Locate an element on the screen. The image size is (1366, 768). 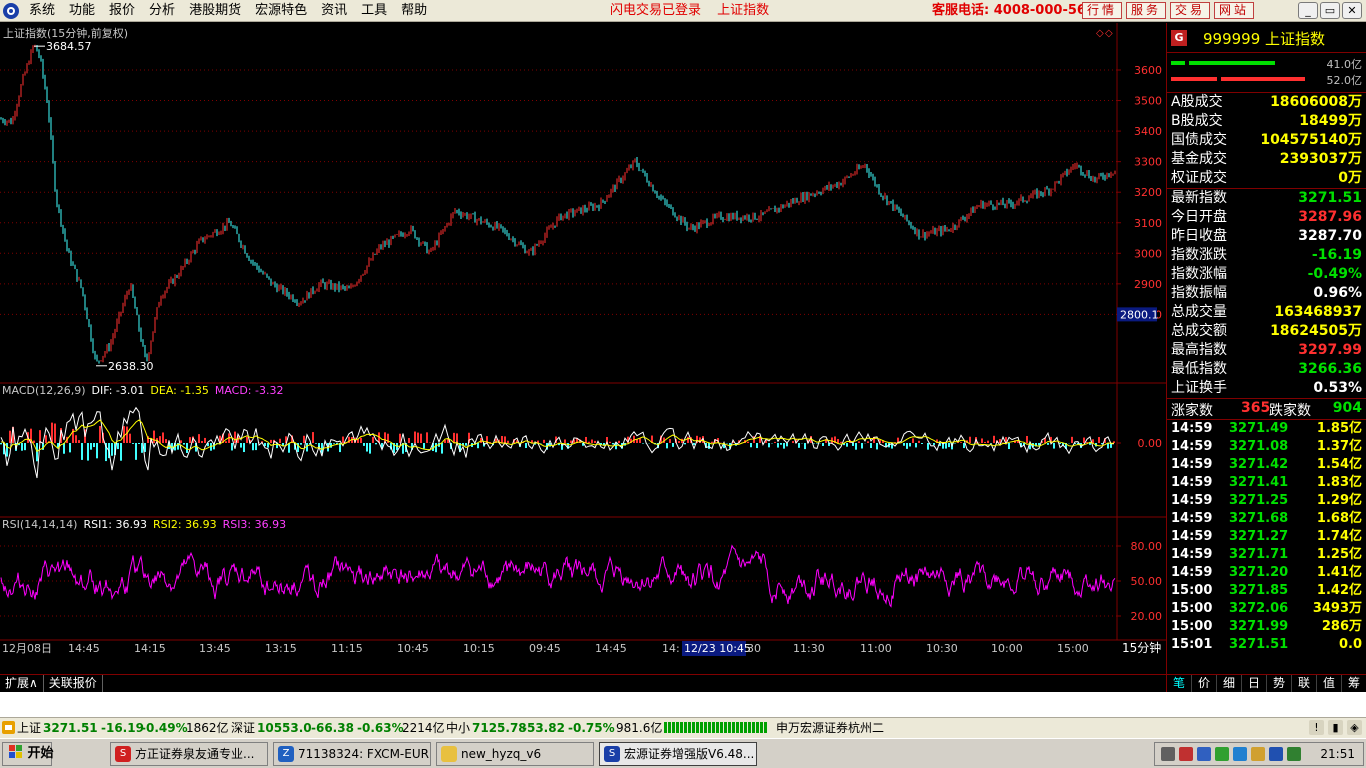
taskbar-item-folder: new_hyzq_v6 is located at coordinates (515, 754).